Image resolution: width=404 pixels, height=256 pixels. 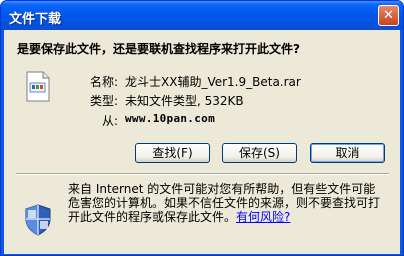 What do you see at coordinates (172, 153) in the screenshot?
I see `find-button: 查找(F)` at bounding box center [172, 153].